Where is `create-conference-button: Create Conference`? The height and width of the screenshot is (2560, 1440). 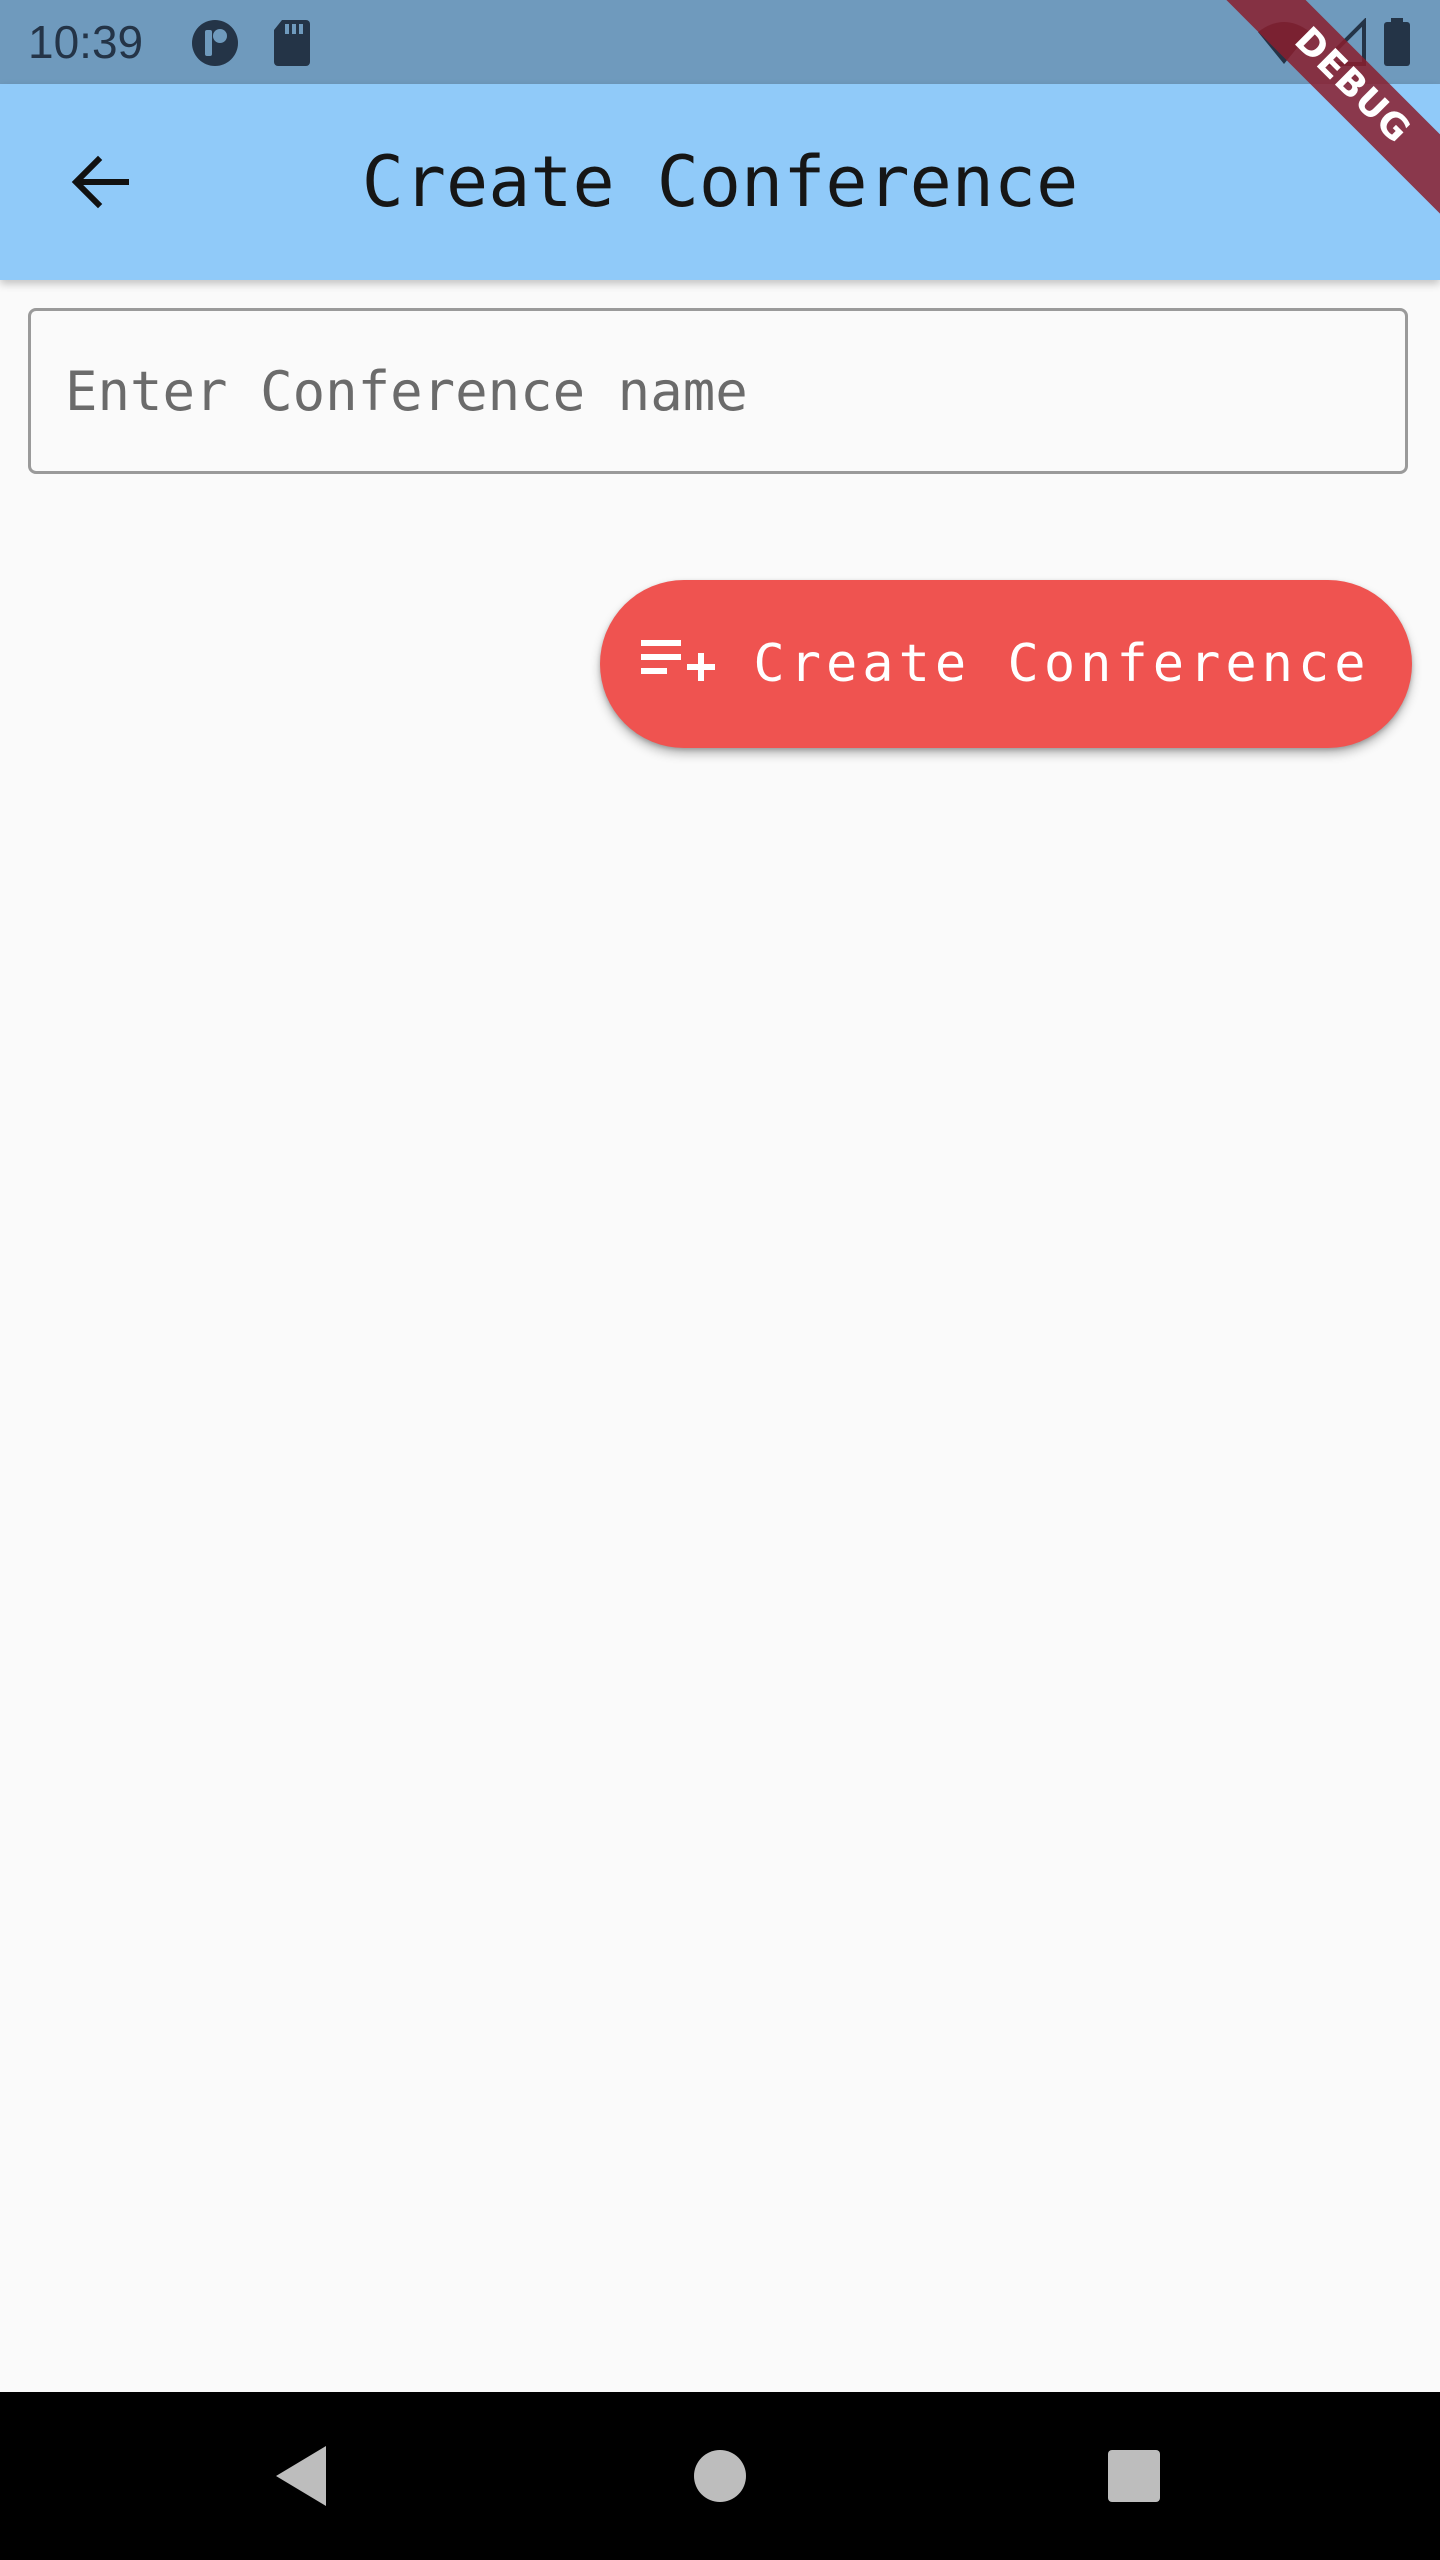
create-conference-button: Create Conference is located at coordinates (1006, 664).